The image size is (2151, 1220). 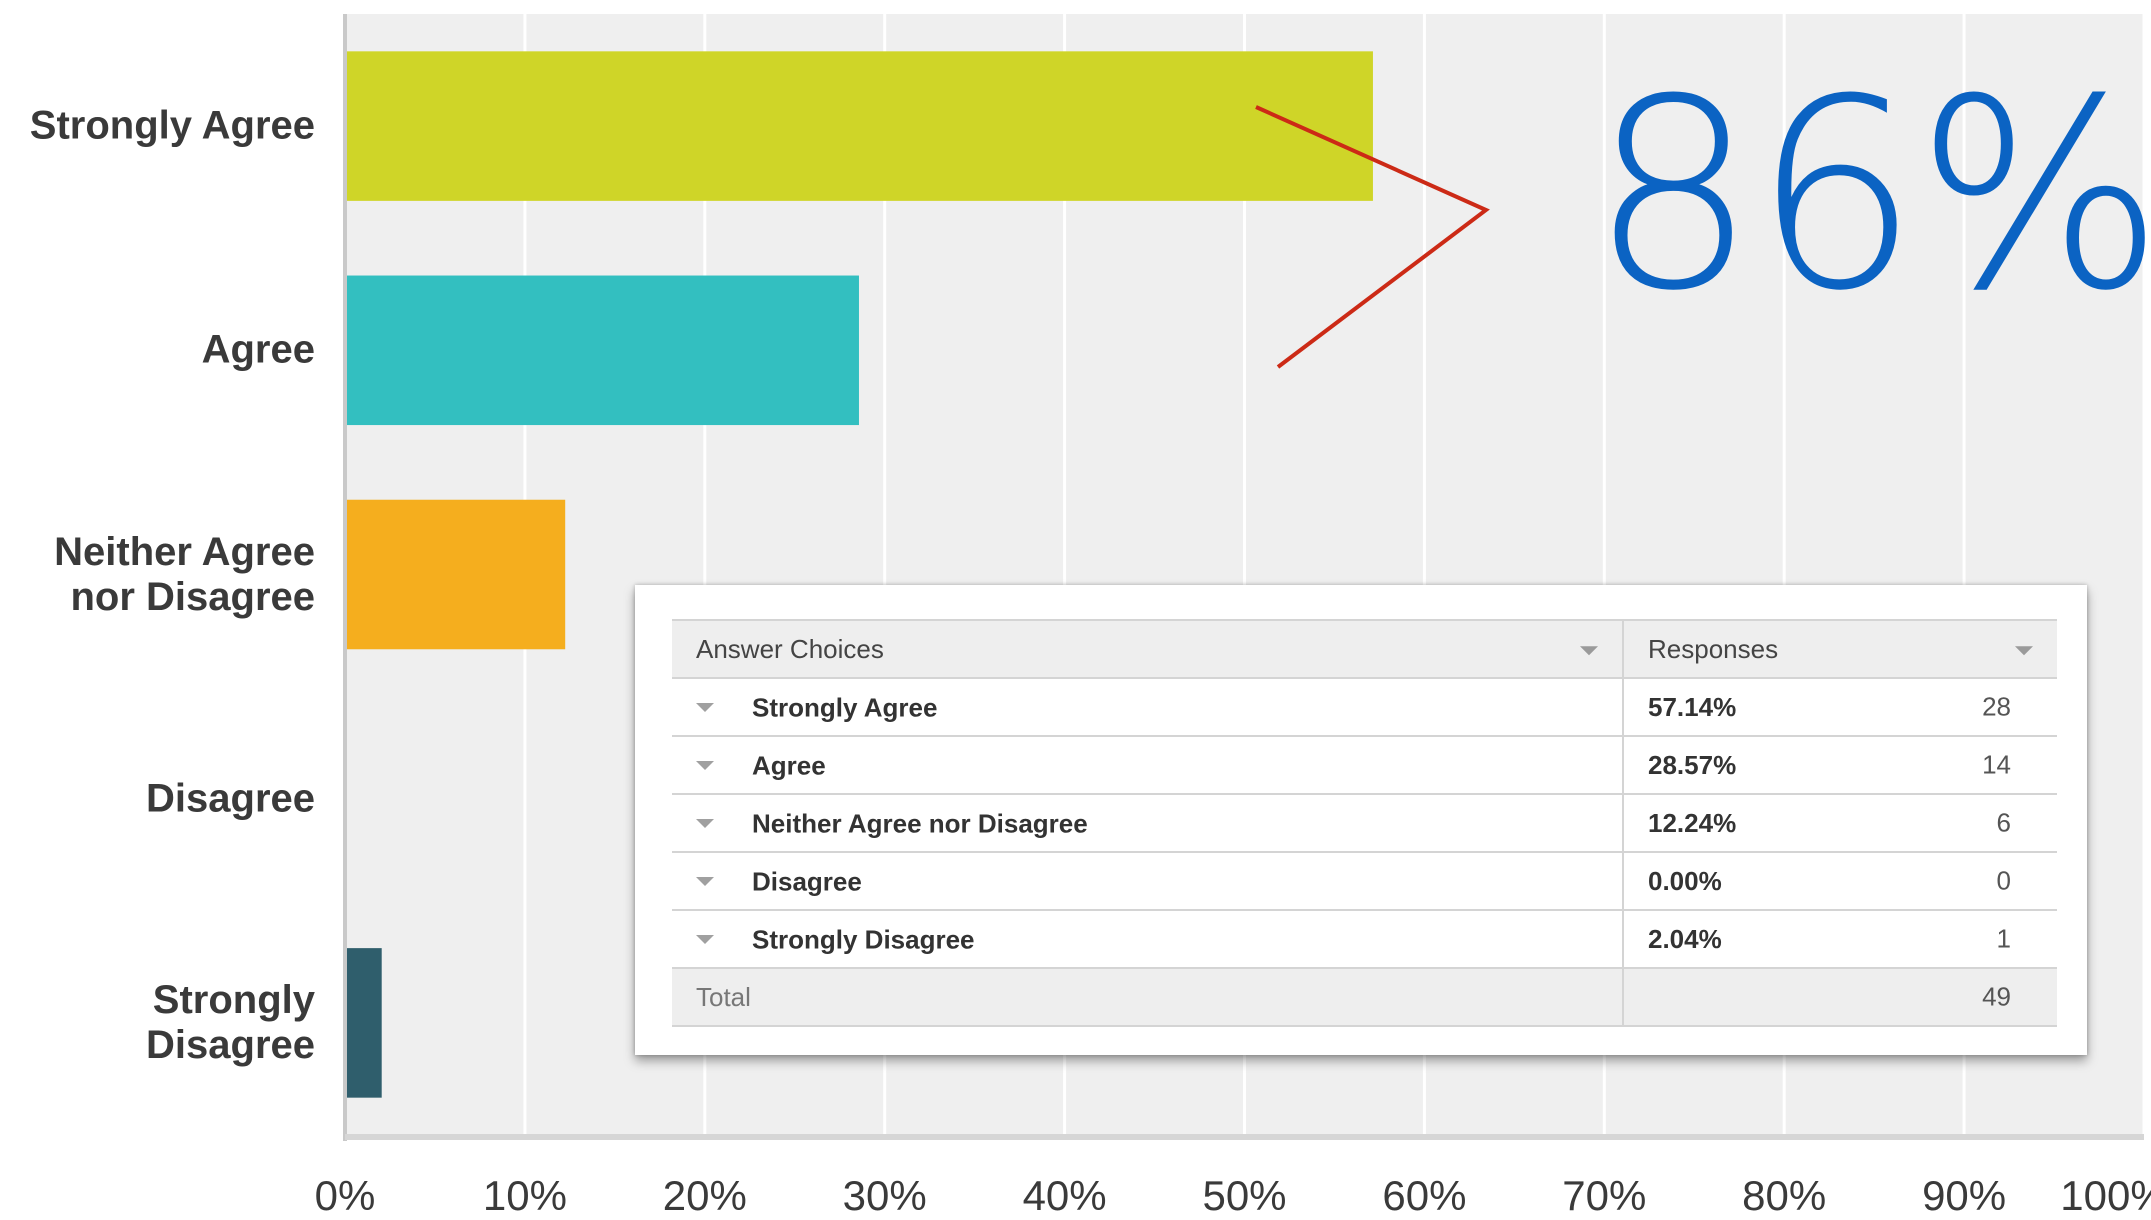 I want to click on table-row: Strongly Disagree 2.04% 1, so click(x=1364, y=939).